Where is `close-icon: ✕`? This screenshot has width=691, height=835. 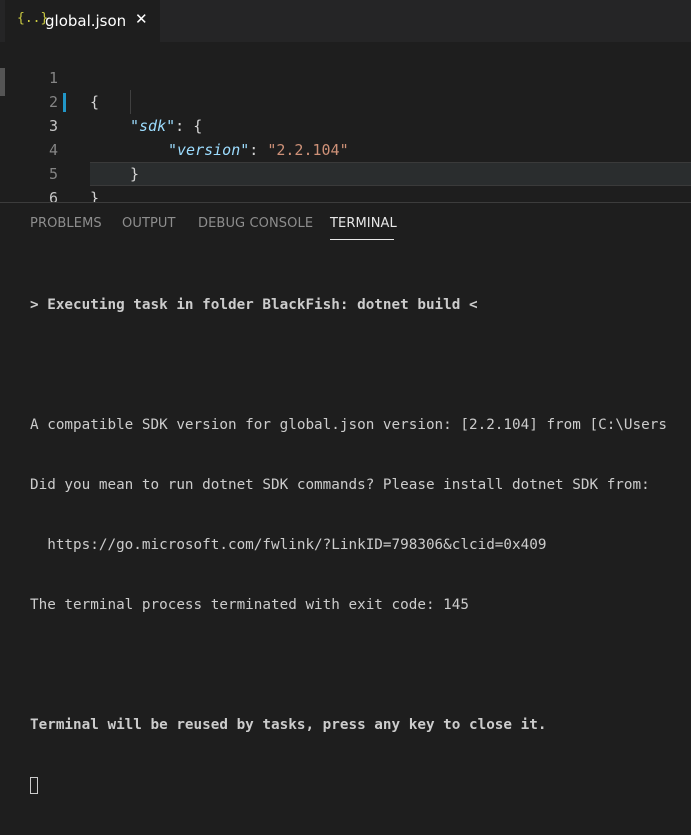 close-icon: ✕ is located at coordinates (141, 19).